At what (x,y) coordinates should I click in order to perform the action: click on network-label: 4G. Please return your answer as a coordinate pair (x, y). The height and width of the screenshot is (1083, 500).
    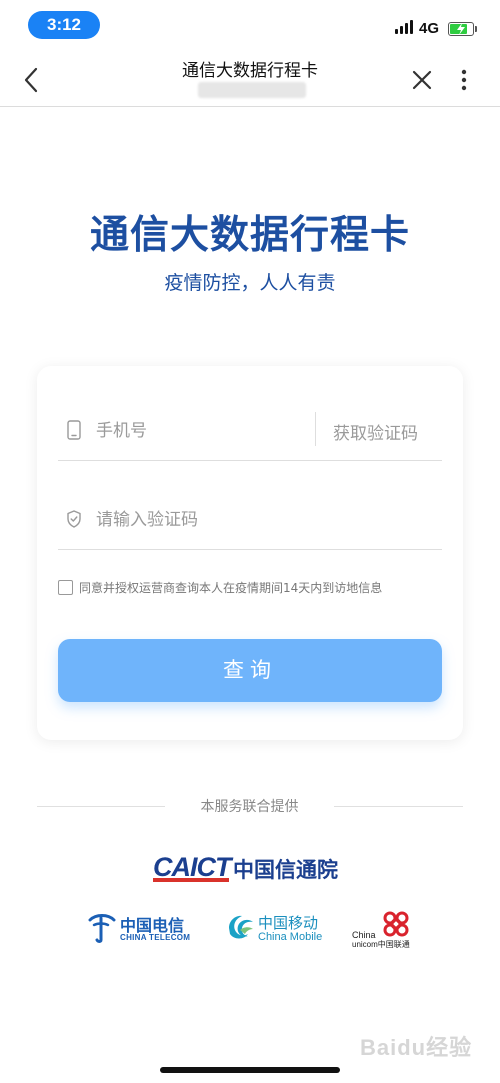
    Looking at the image, I should click on (429, 28).